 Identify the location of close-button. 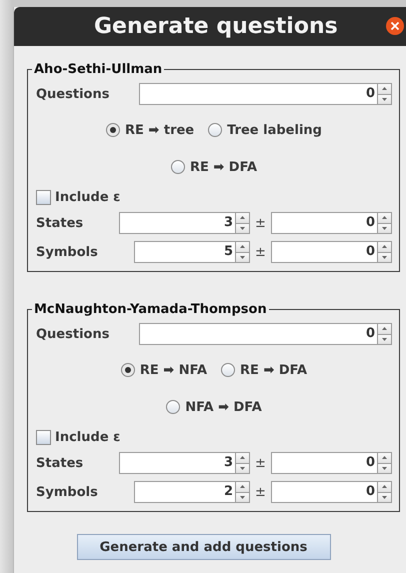
(395, 26).